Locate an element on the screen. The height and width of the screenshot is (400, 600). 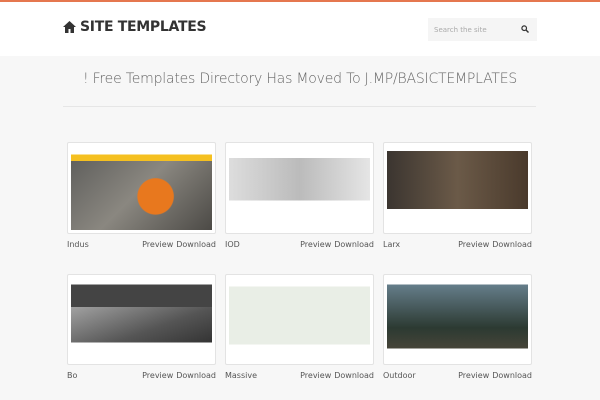
template-name: Larx is located at coordinates (392, 244).